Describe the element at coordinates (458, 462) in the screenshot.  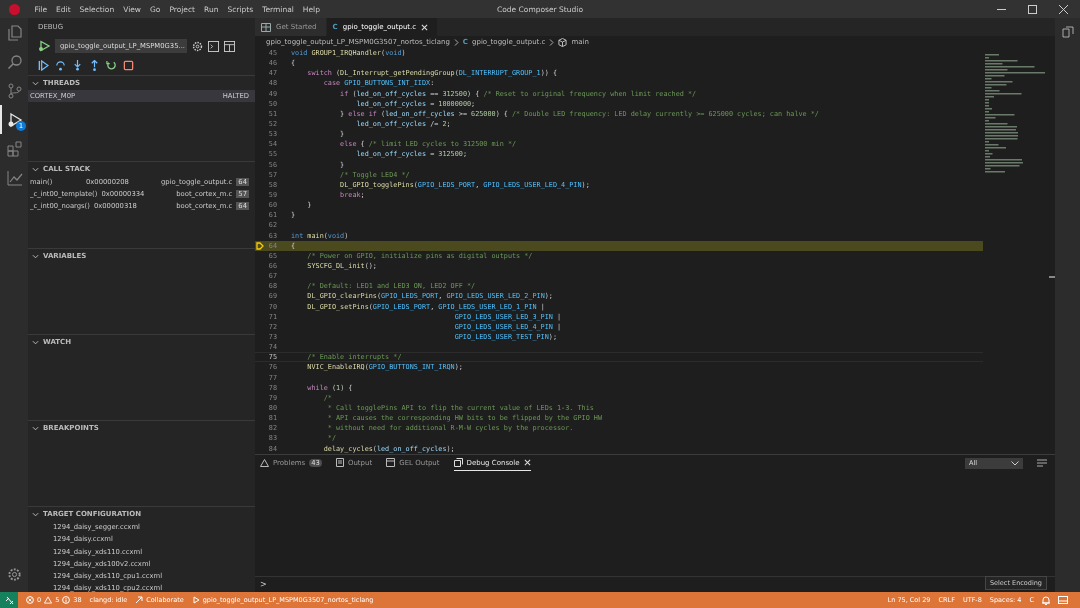
I see `console-icon` at that location.